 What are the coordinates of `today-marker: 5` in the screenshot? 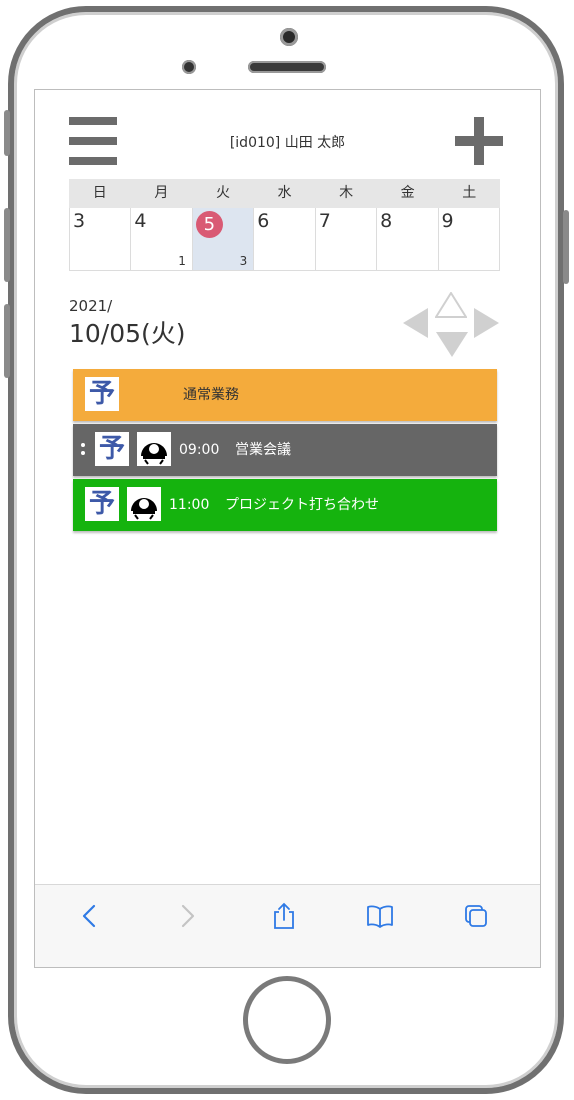 It's located at (209, 224).